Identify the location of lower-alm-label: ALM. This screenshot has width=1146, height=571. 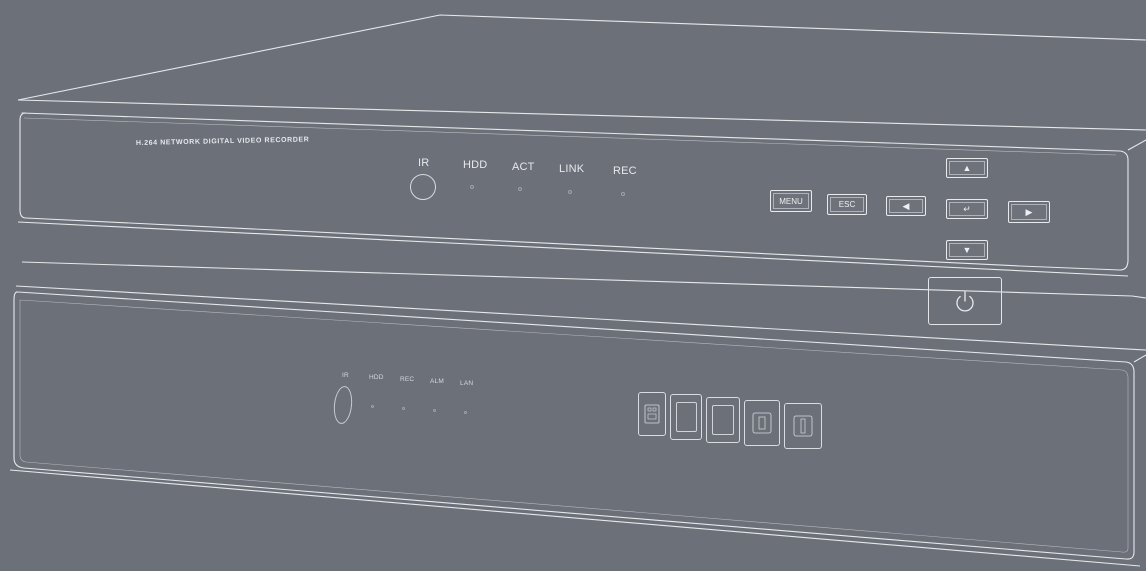
(437, 381).